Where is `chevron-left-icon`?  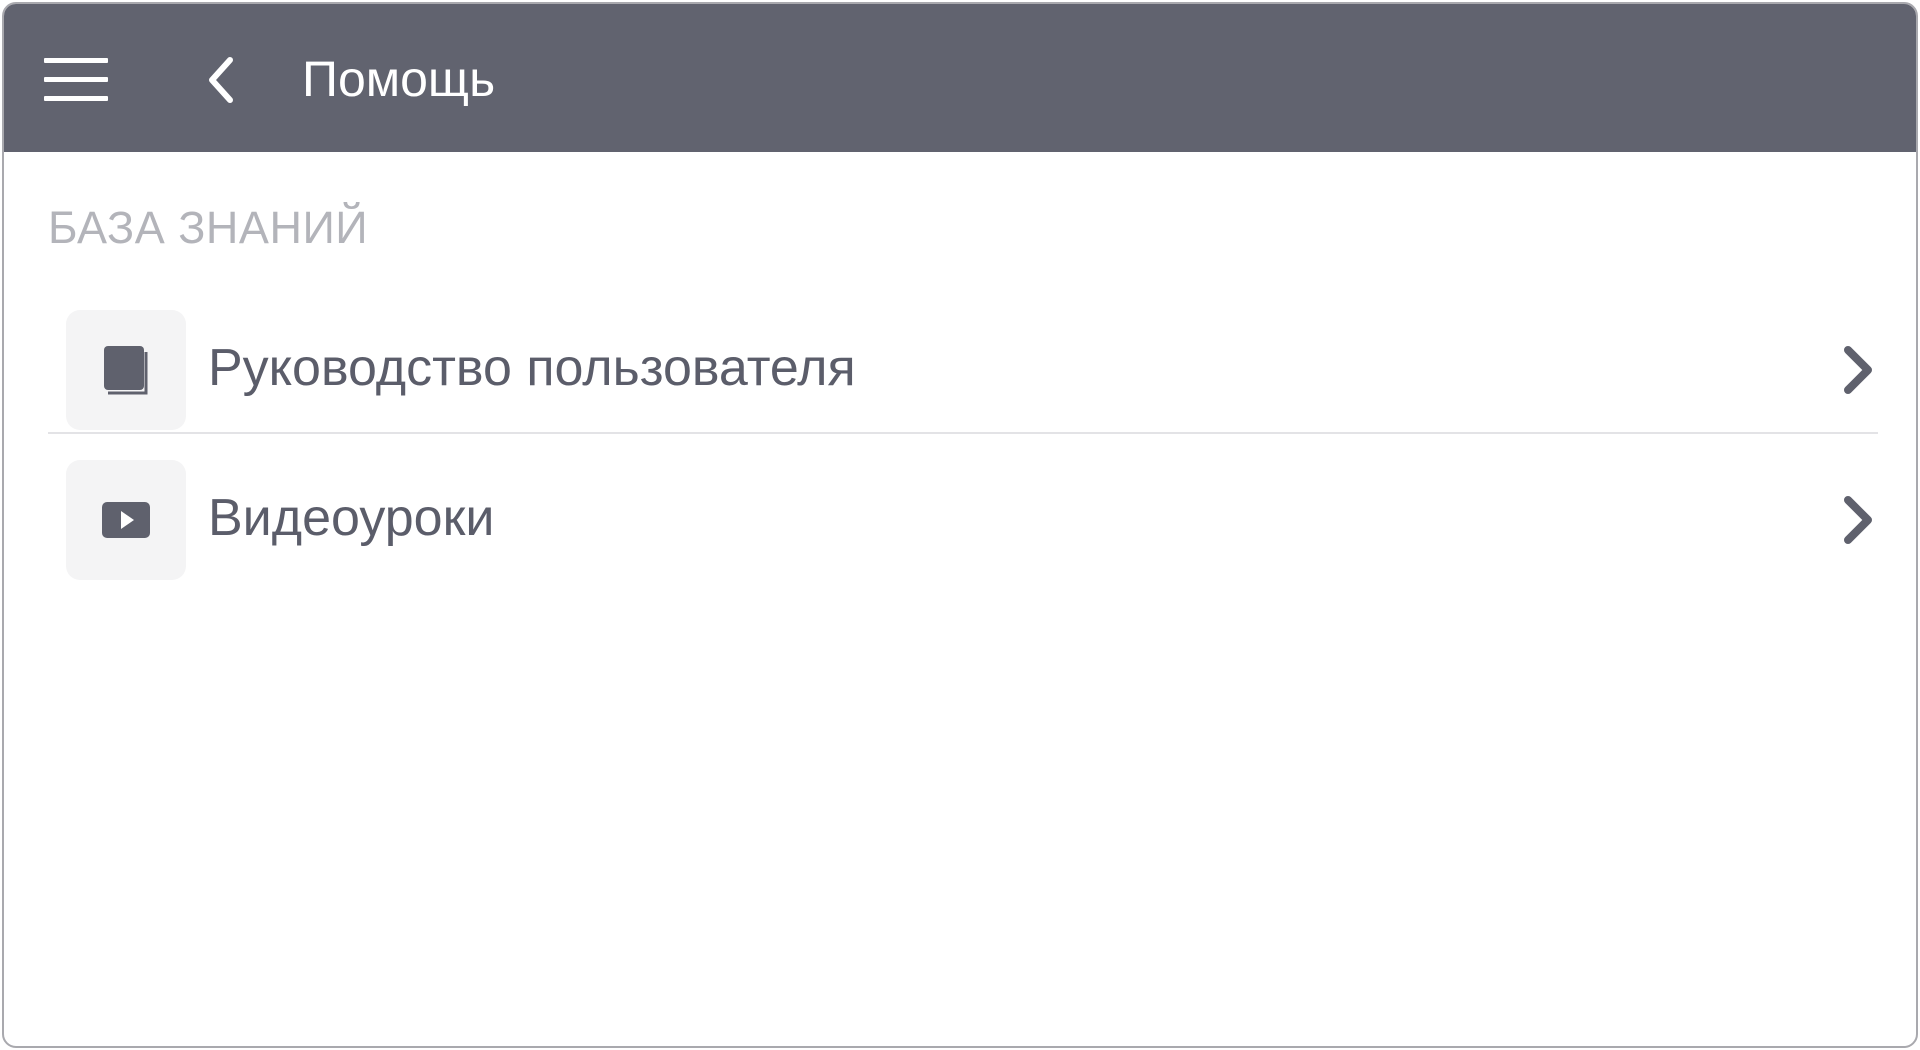 chevron-left-icon is located at coordinates (221, 80).